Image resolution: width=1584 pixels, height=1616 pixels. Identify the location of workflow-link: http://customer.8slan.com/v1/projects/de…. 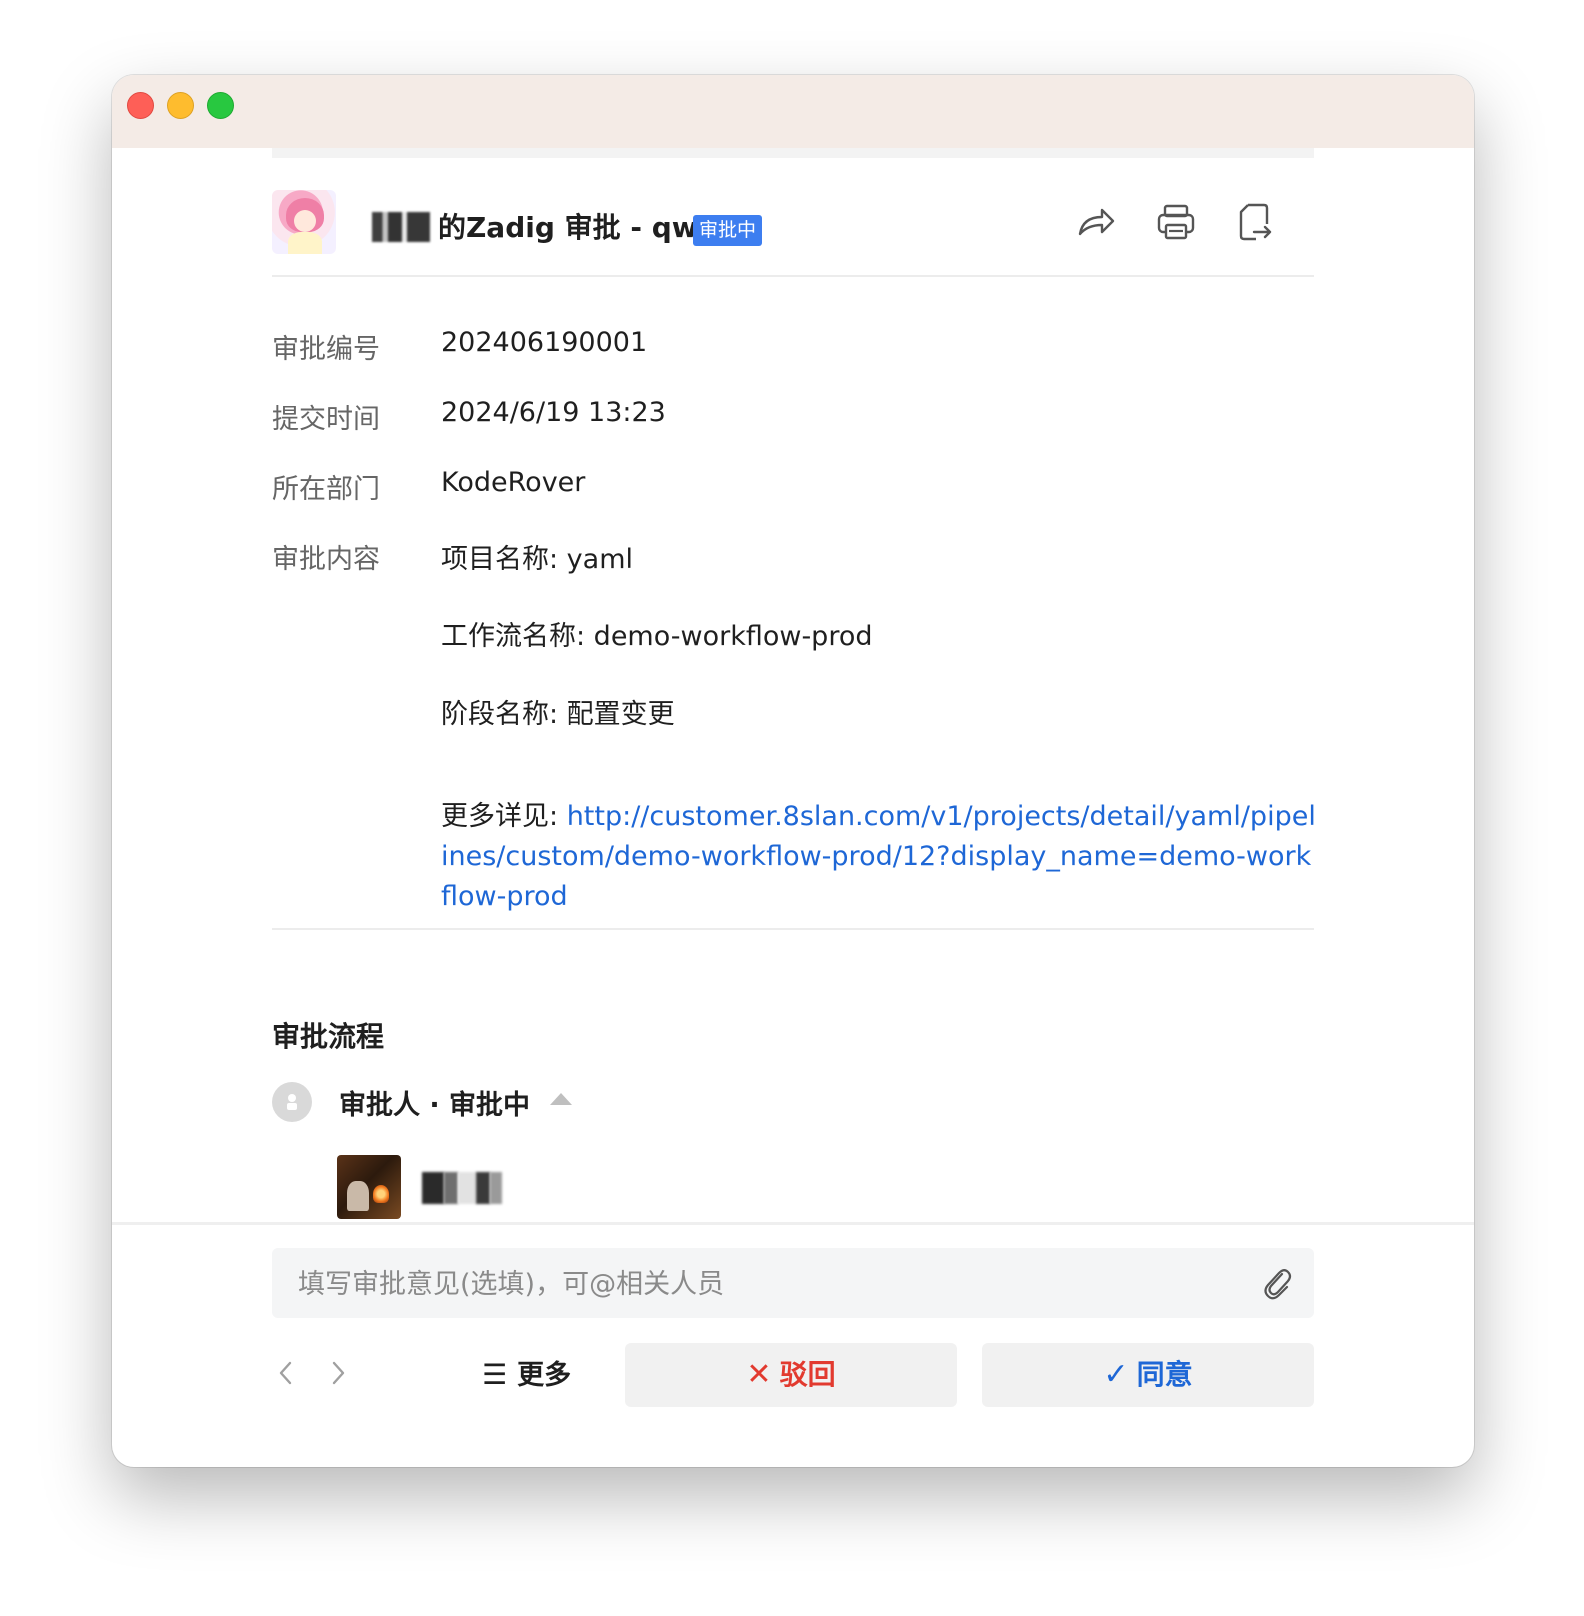
(878, 856).